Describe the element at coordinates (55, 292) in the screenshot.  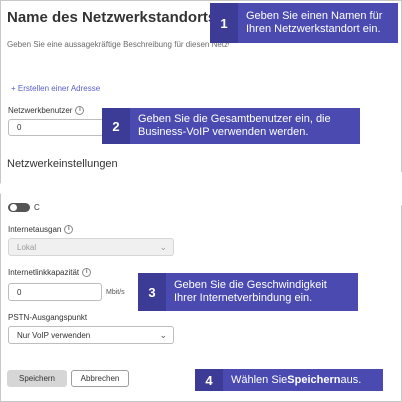
I see `bandwidth-input: 0` at that location.